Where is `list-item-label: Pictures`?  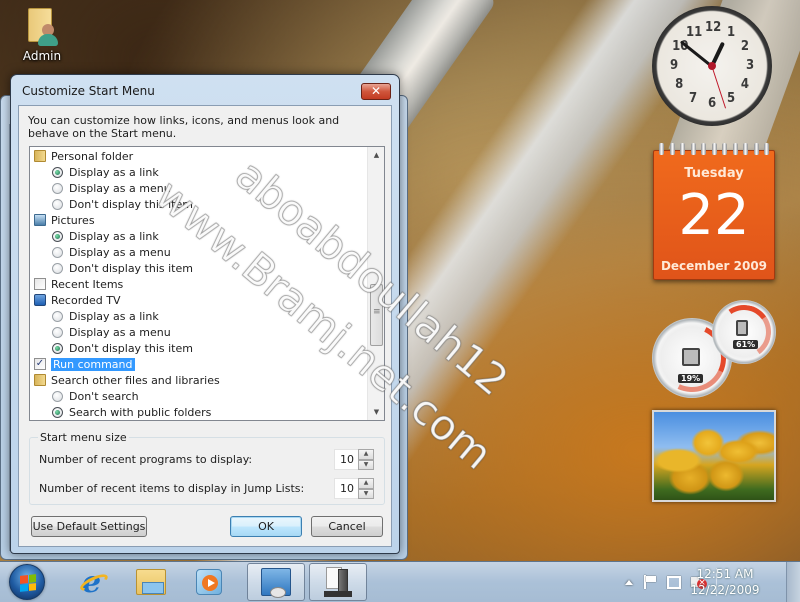
list-item-label: Pictures is located at coordinates (73, 220).